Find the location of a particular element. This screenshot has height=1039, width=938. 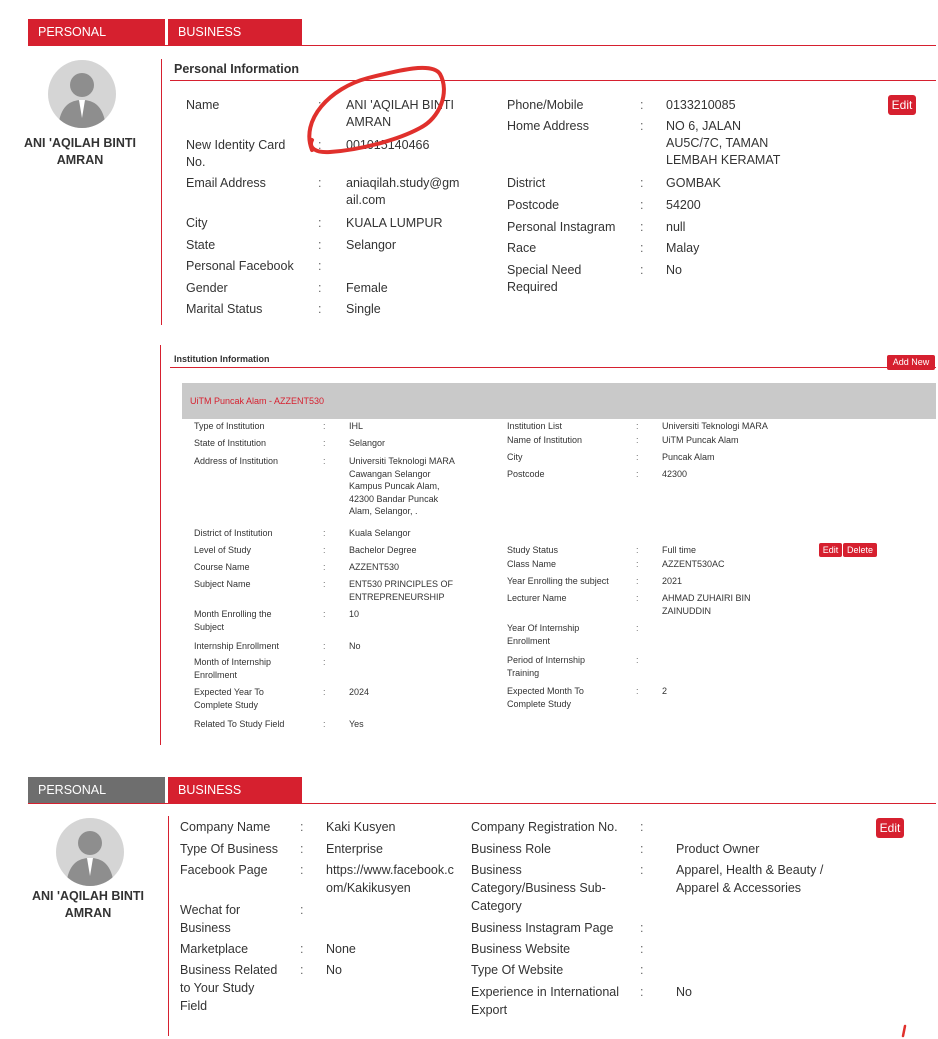

field-label: Company Registration No. is located at coordinates (544, 827).